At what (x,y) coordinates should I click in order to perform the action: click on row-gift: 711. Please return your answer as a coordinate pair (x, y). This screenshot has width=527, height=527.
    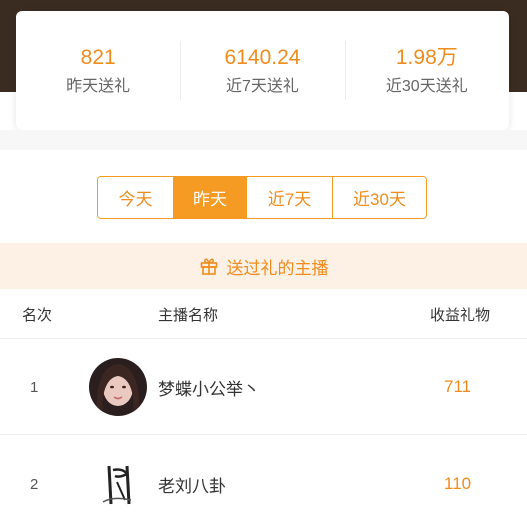
    Looking at the image, I should click on (458, 386).